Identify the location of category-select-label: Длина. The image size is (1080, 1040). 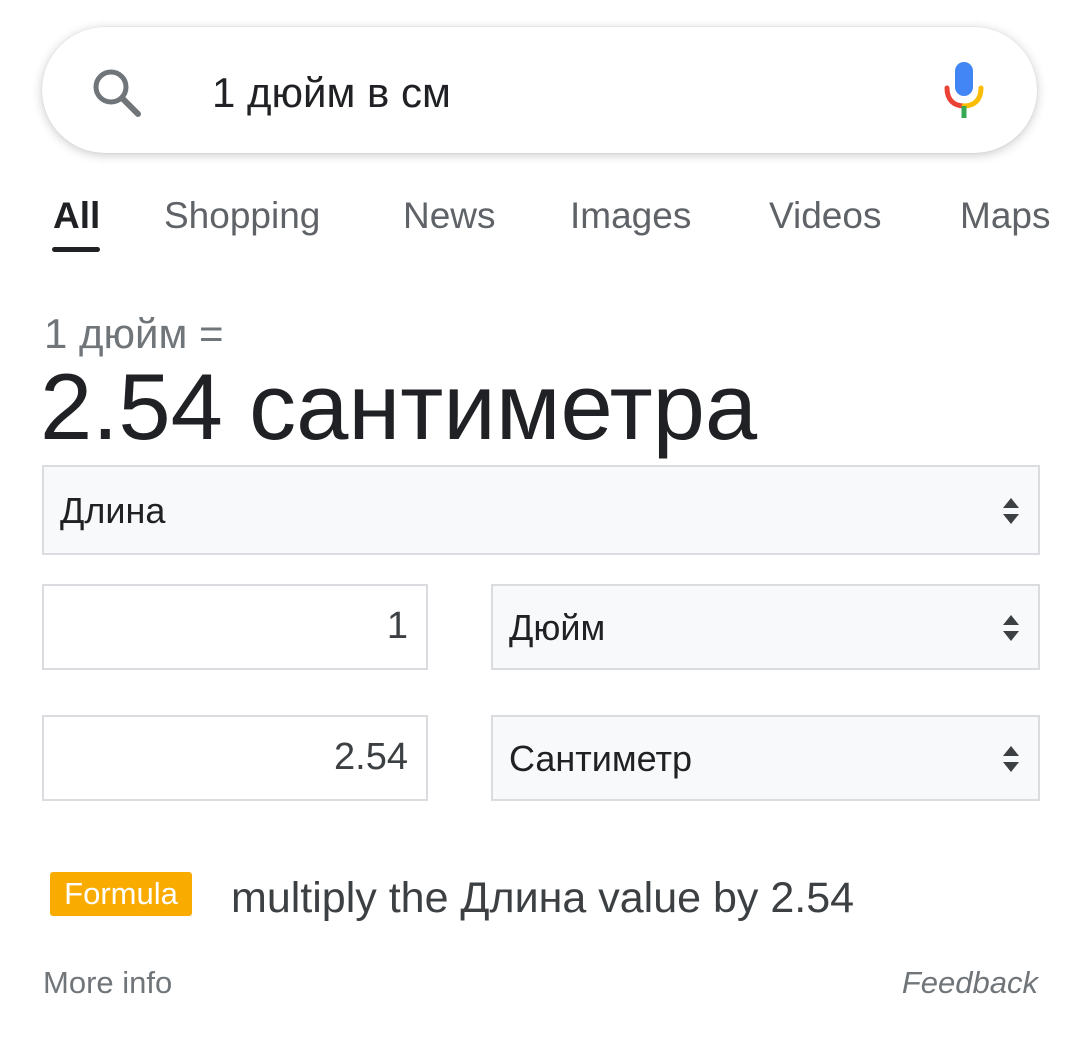
(113, 510).